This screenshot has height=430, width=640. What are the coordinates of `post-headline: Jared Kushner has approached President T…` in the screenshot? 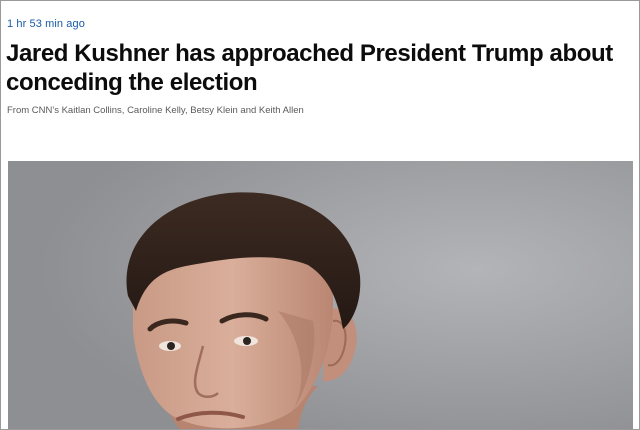 It's located at (309, 68).